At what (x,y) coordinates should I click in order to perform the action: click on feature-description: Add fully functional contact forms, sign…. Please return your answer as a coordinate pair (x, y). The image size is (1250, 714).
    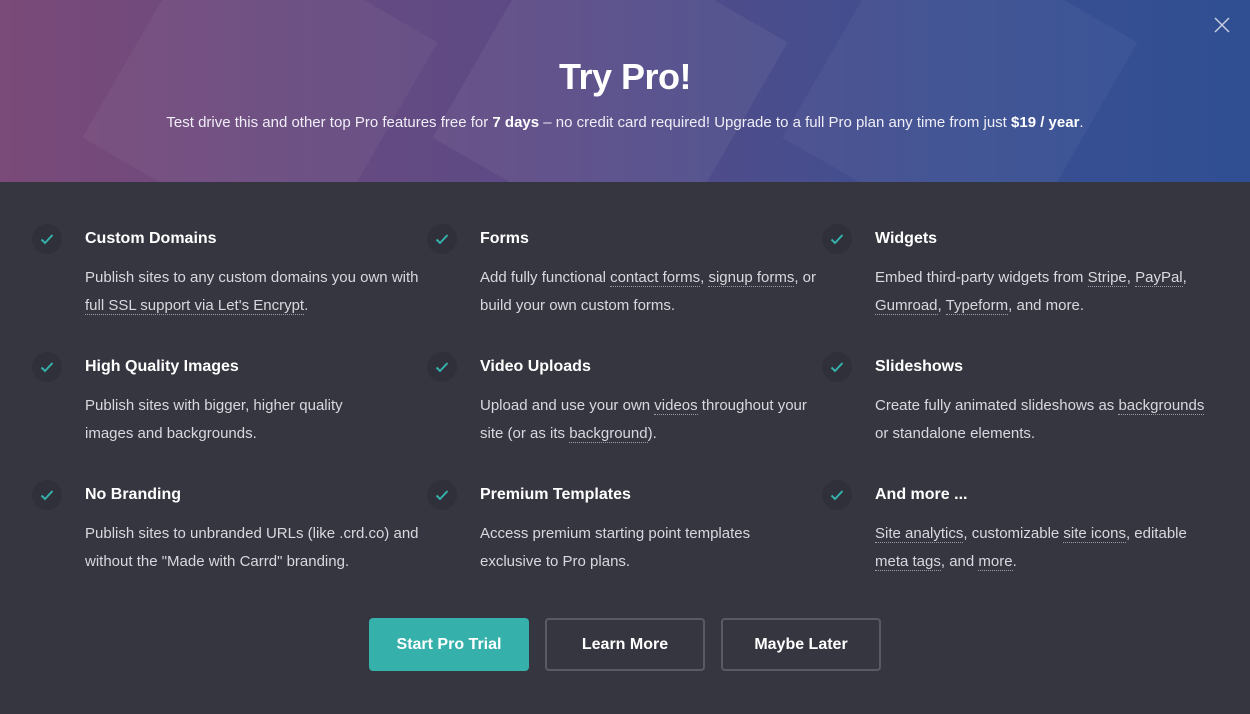
    Looking at the image, I should click on (650, 292).